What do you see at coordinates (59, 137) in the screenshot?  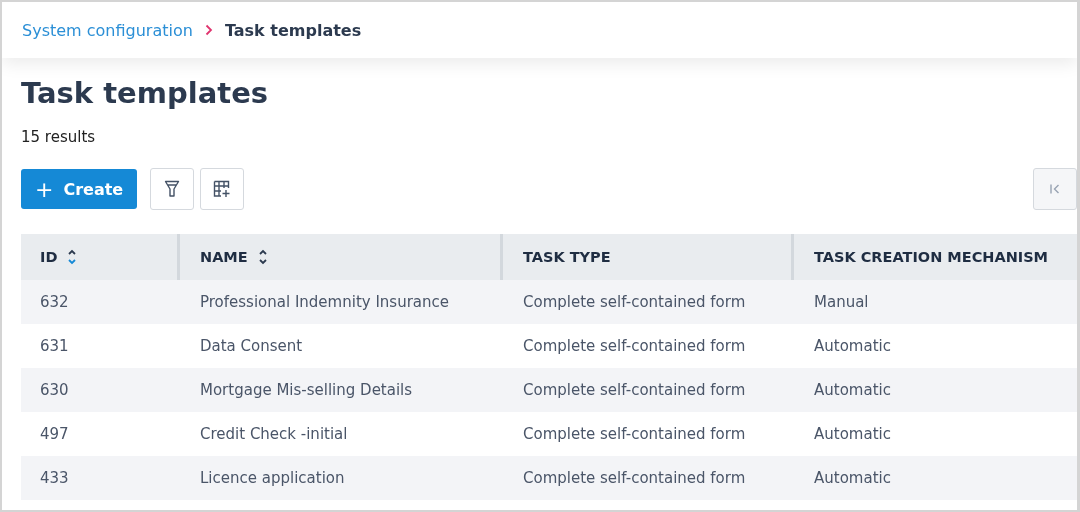 I see `result-count: 15 results` at bounding box center [59, 137].